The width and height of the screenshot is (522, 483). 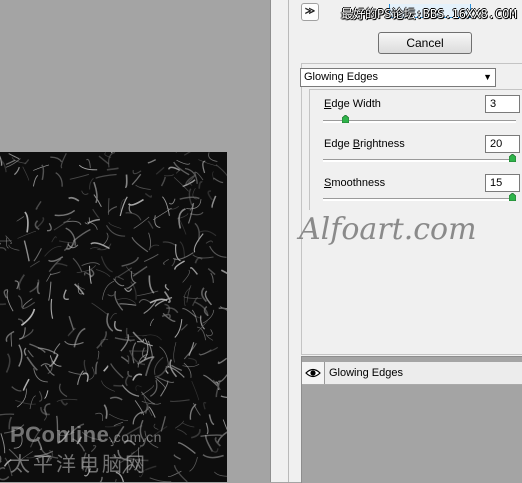 I want to click on edge-width-slider, so click(x=419, y=121).